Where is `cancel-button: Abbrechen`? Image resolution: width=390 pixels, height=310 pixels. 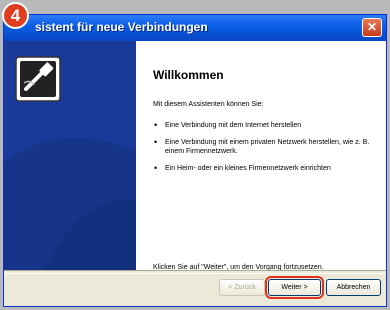
cancel-button: Abbrechen is located at coordinates (353, 287).